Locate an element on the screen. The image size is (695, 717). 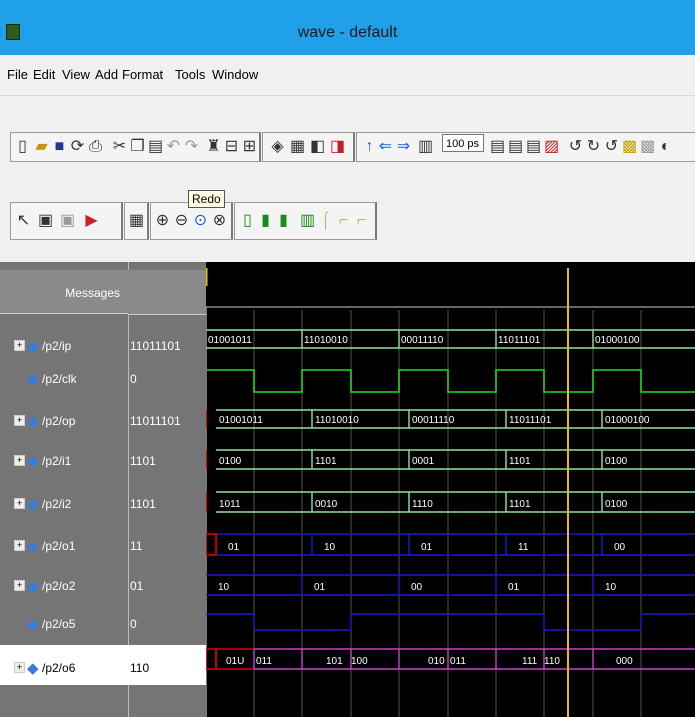
insert-cursor-icon: ▶ is located at coordinates (91, 221).